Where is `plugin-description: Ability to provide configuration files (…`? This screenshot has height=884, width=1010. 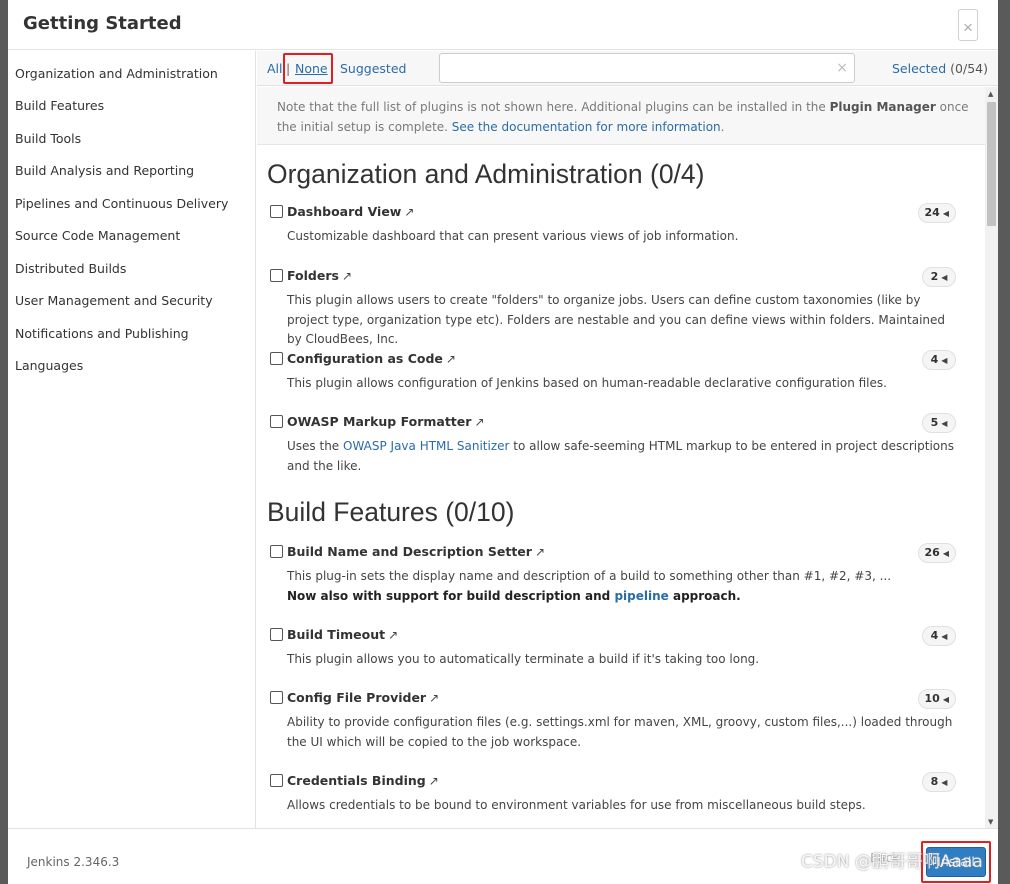
plugin-description: Ability to provide configuration files (… is located at coordinates (620, 732).